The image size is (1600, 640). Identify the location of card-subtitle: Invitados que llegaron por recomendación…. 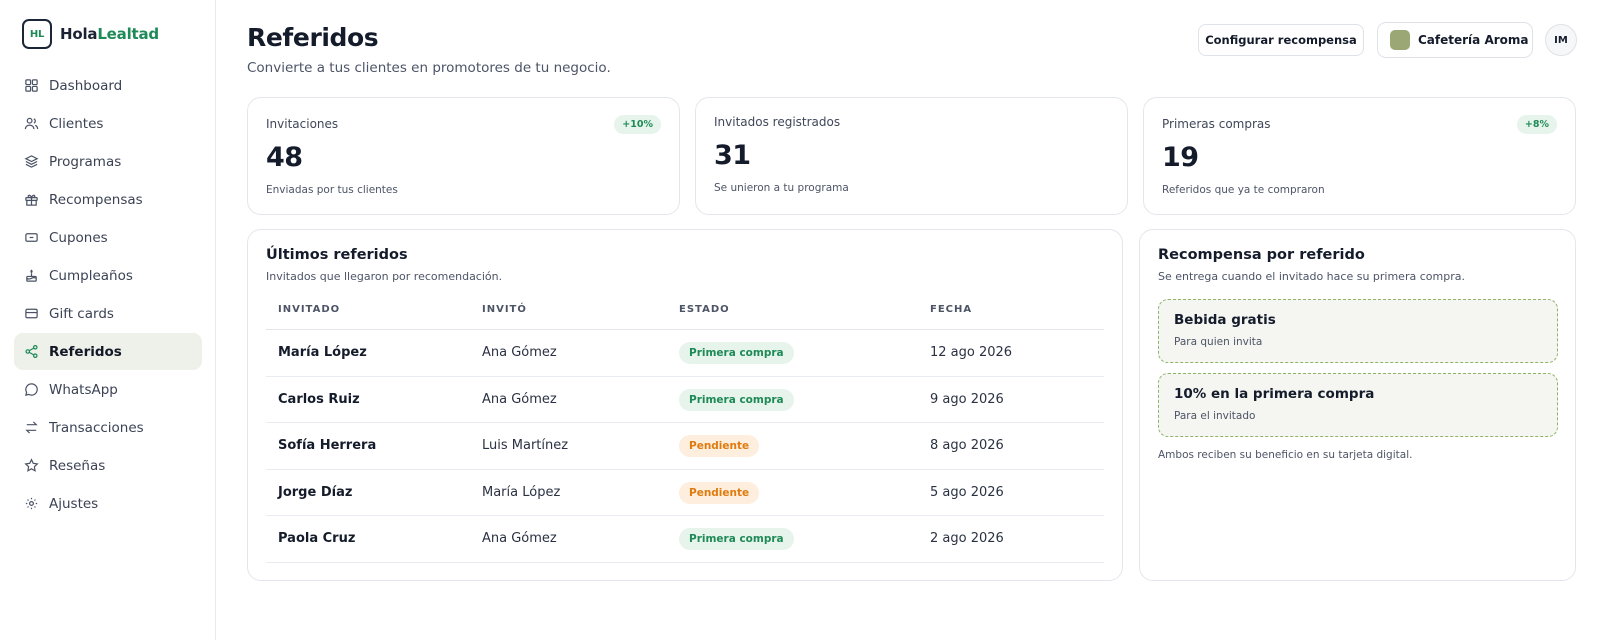
(384, 276).